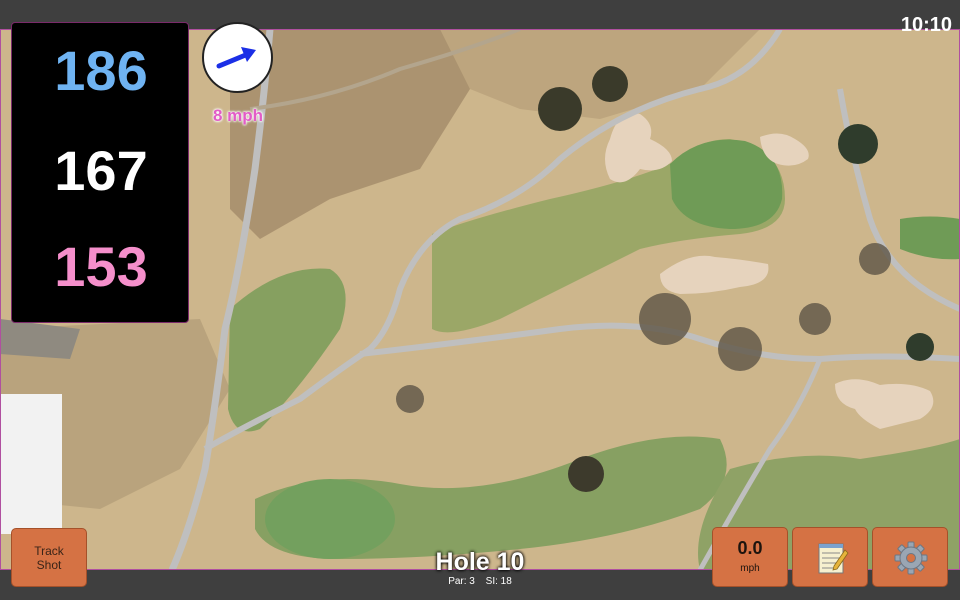 The image size is (960, 600). Describe the element at coordinates (498, 581) in the screenshot. I see `hole-stroke-index: SI: 18` at that location.